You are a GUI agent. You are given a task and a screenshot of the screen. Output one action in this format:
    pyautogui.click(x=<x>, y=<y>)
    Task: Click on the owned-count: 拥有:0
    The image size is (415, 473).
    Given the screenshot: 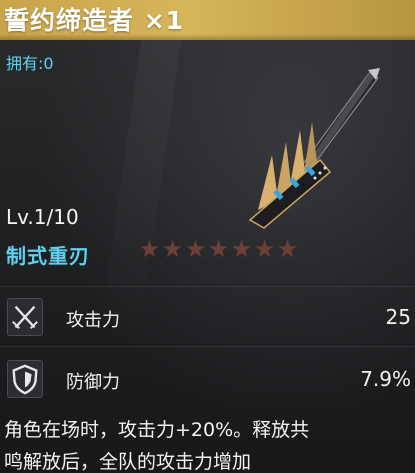 What is the action you would take?
    pyautogui.click(x=30, y=63)
    